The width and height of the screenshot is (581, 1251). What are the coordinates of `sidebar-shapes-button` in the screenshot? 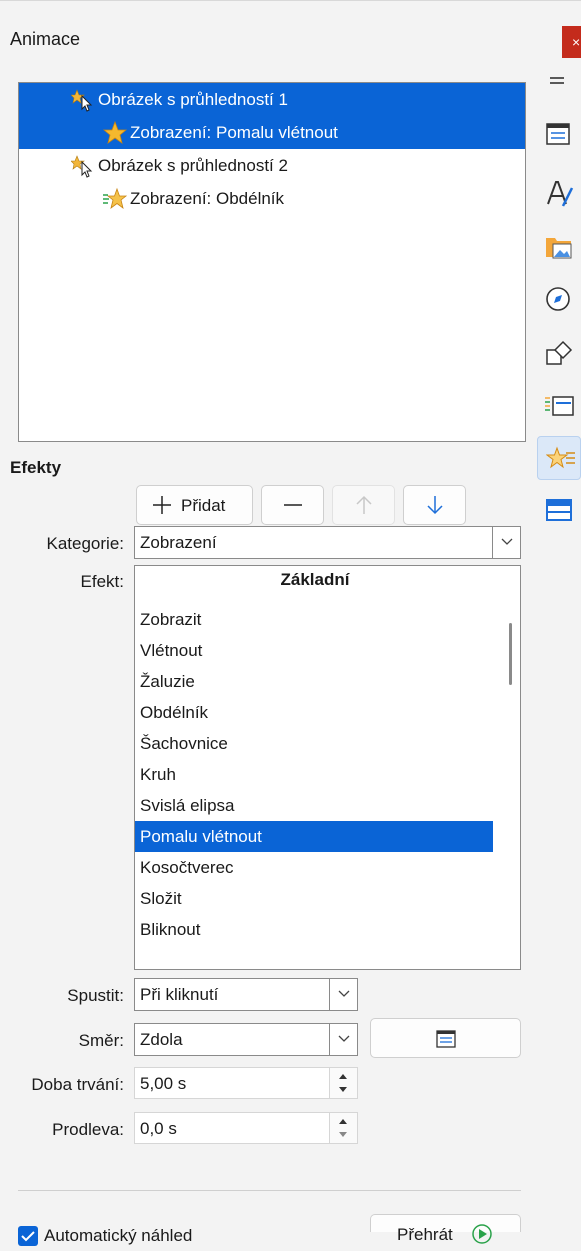 It's located at (559, 352).